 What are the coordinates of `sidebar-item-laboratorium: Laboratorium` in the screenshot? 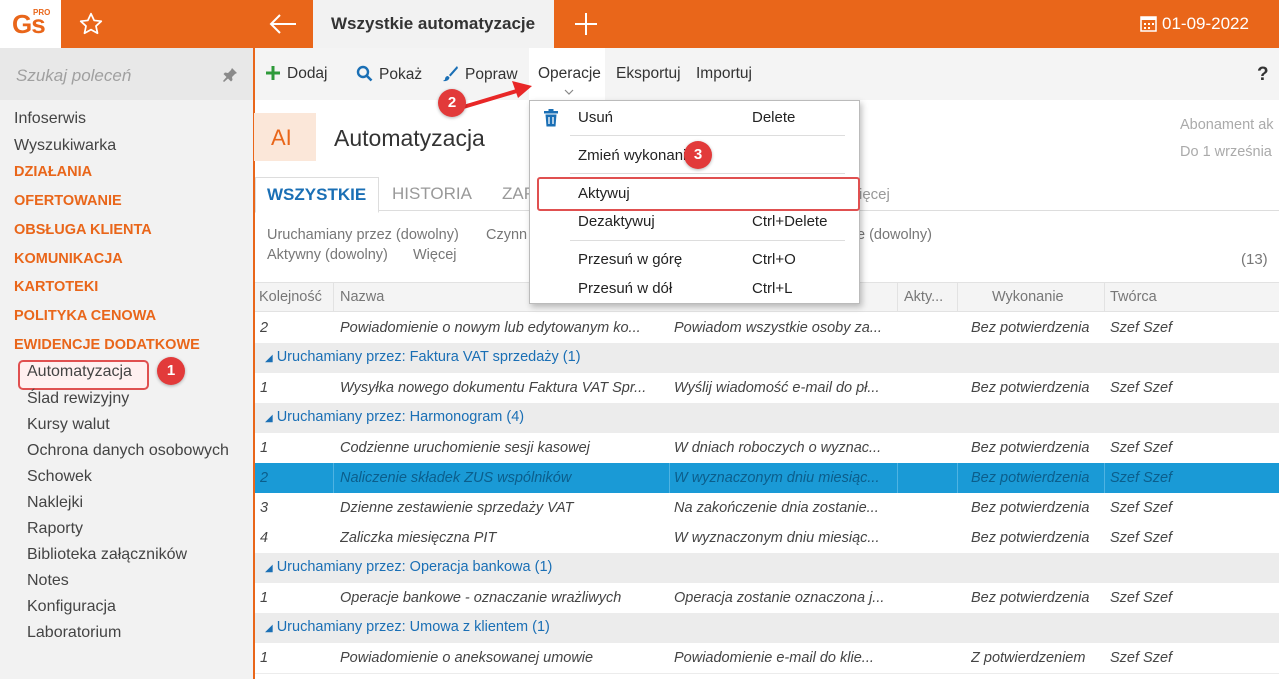 It's located at (74, 633).